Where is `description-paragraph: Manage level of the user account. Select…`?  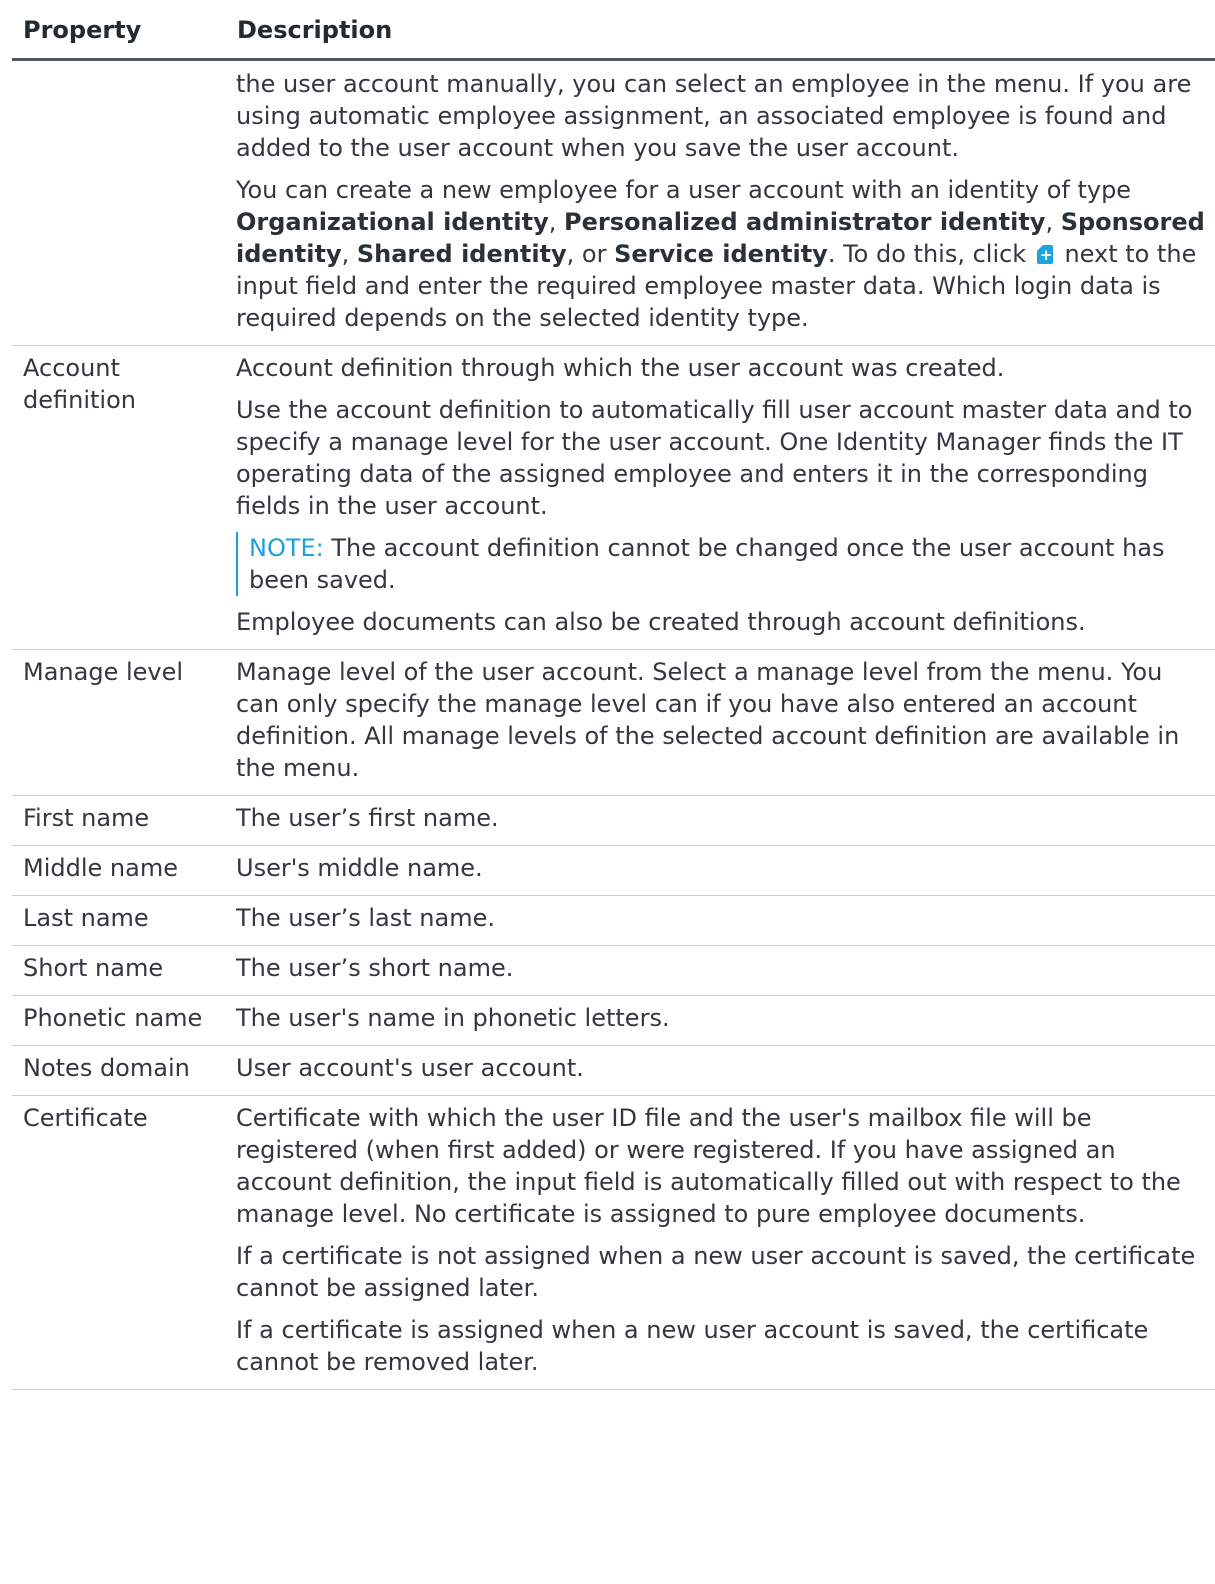 description-paragraph: Manage level of the user account. Select… is located at coordinates (708, 720).